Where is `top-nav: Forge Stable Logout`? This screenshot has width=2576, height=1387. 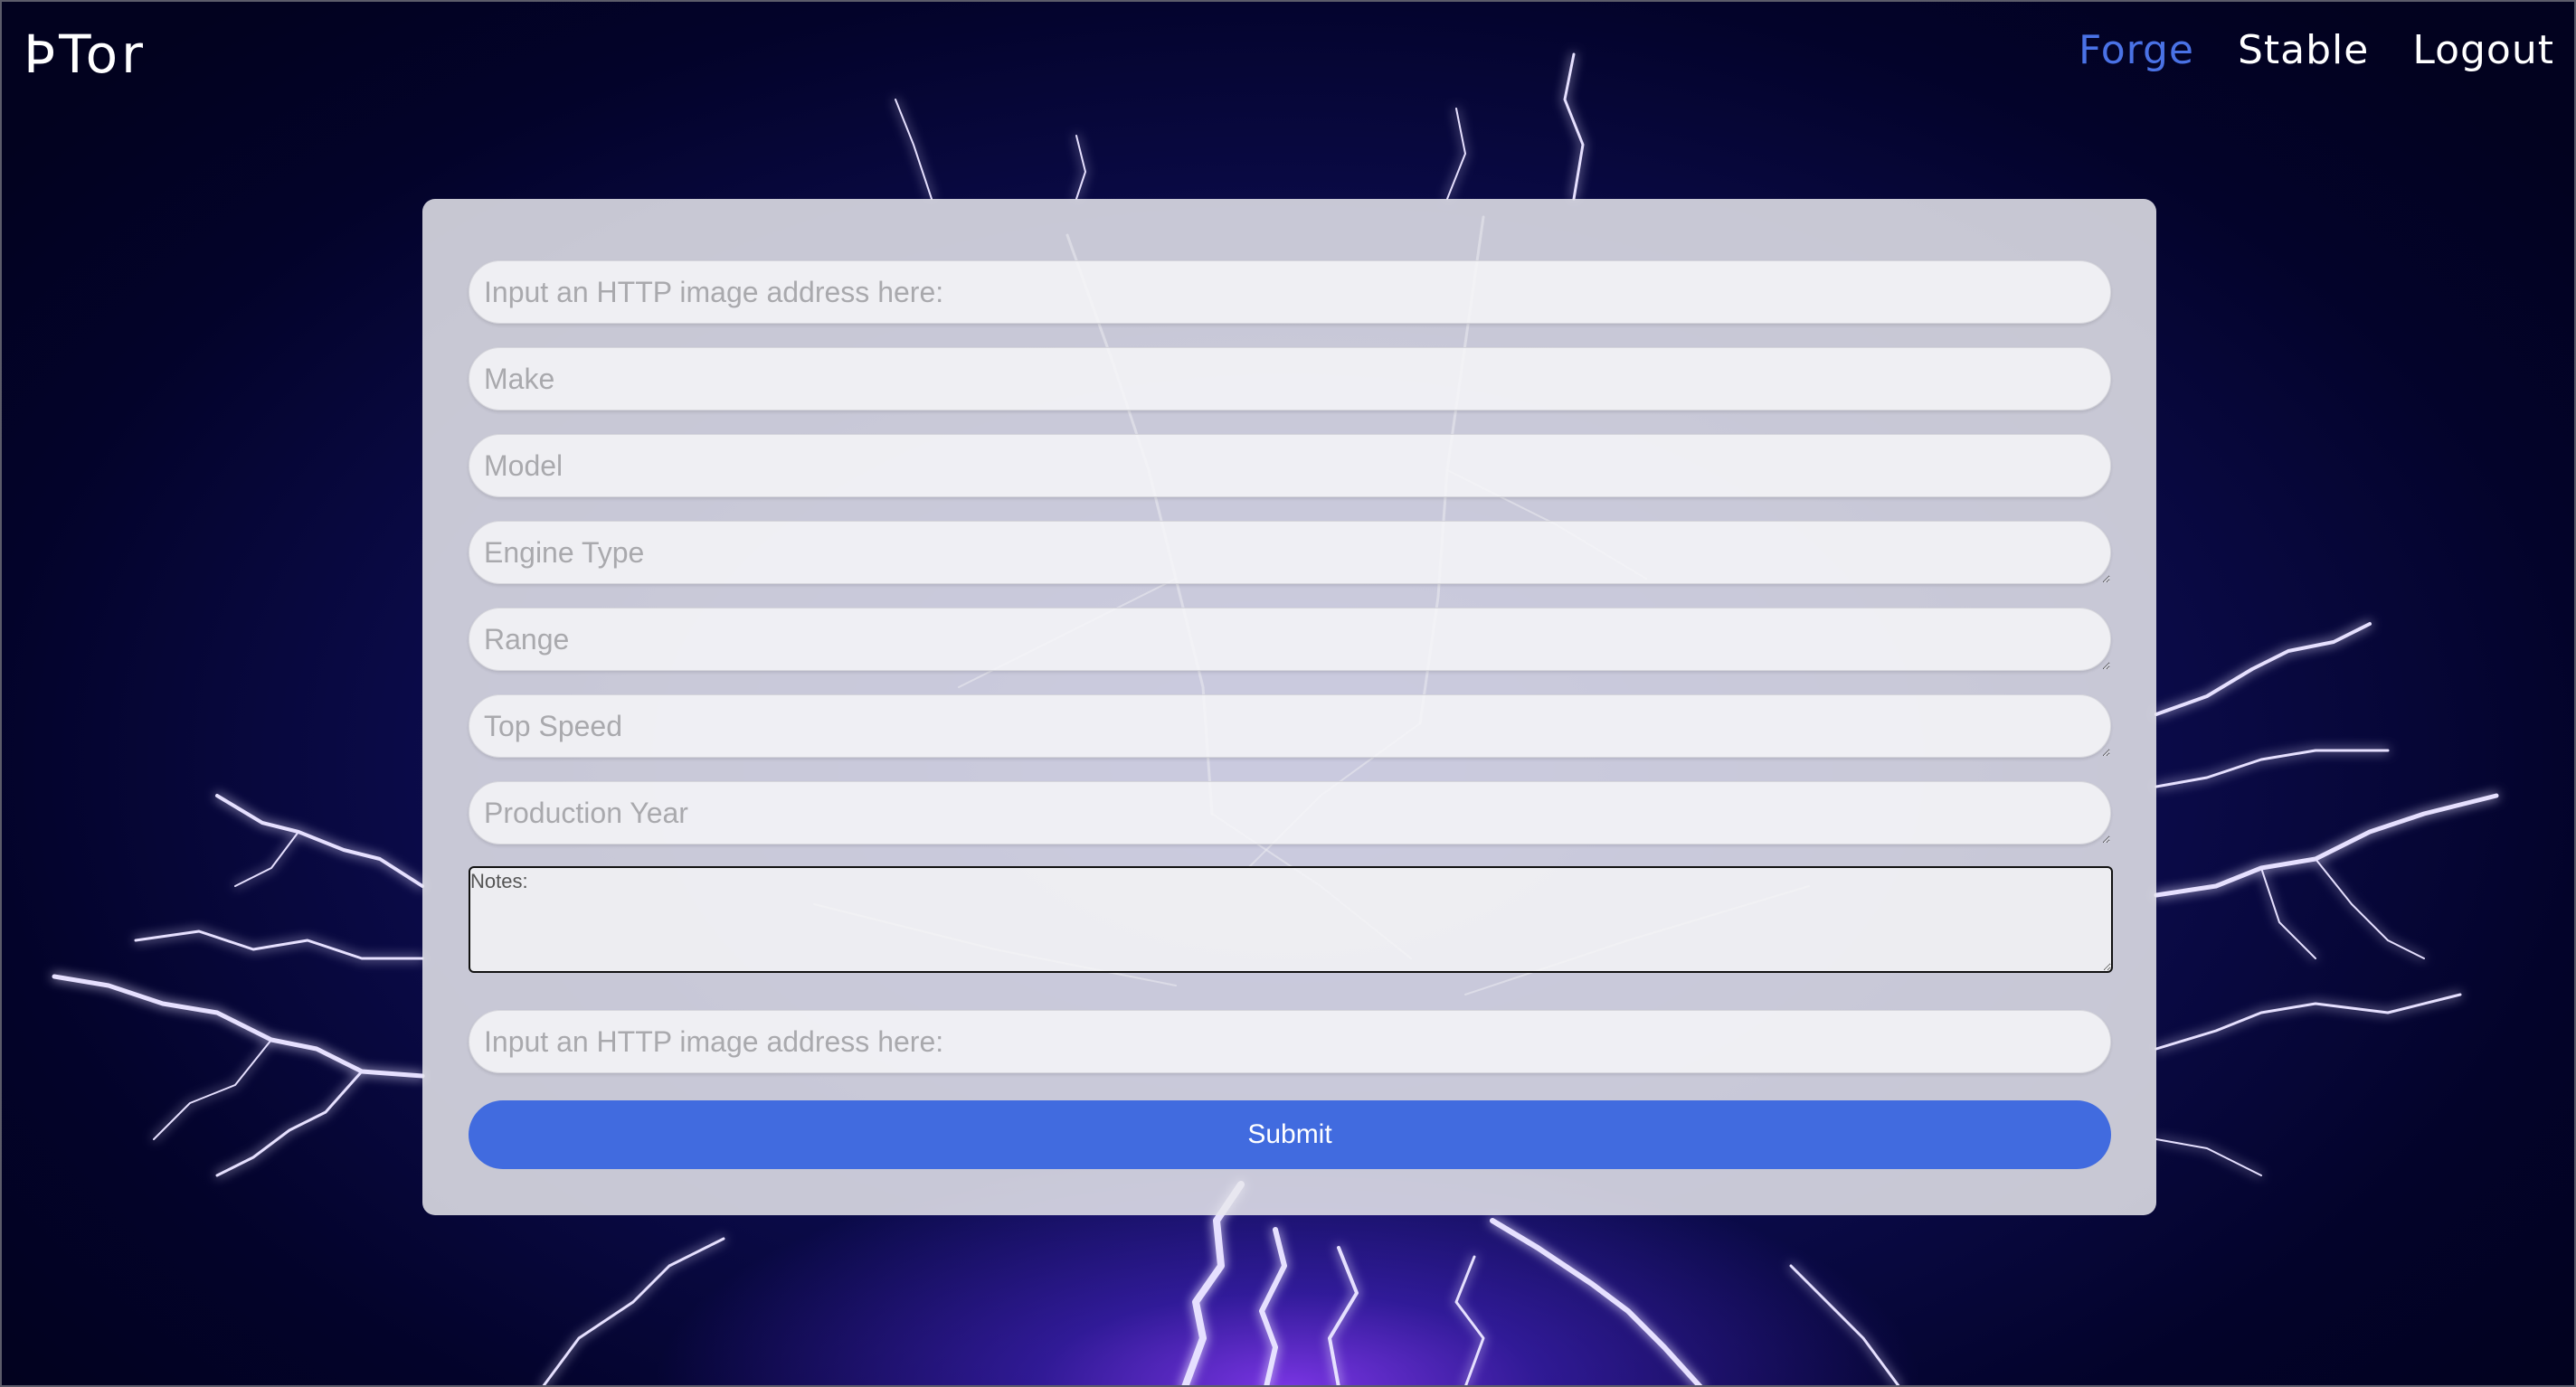
top-nav: Forge Stable Logout is located at coordinates (2316, 50).